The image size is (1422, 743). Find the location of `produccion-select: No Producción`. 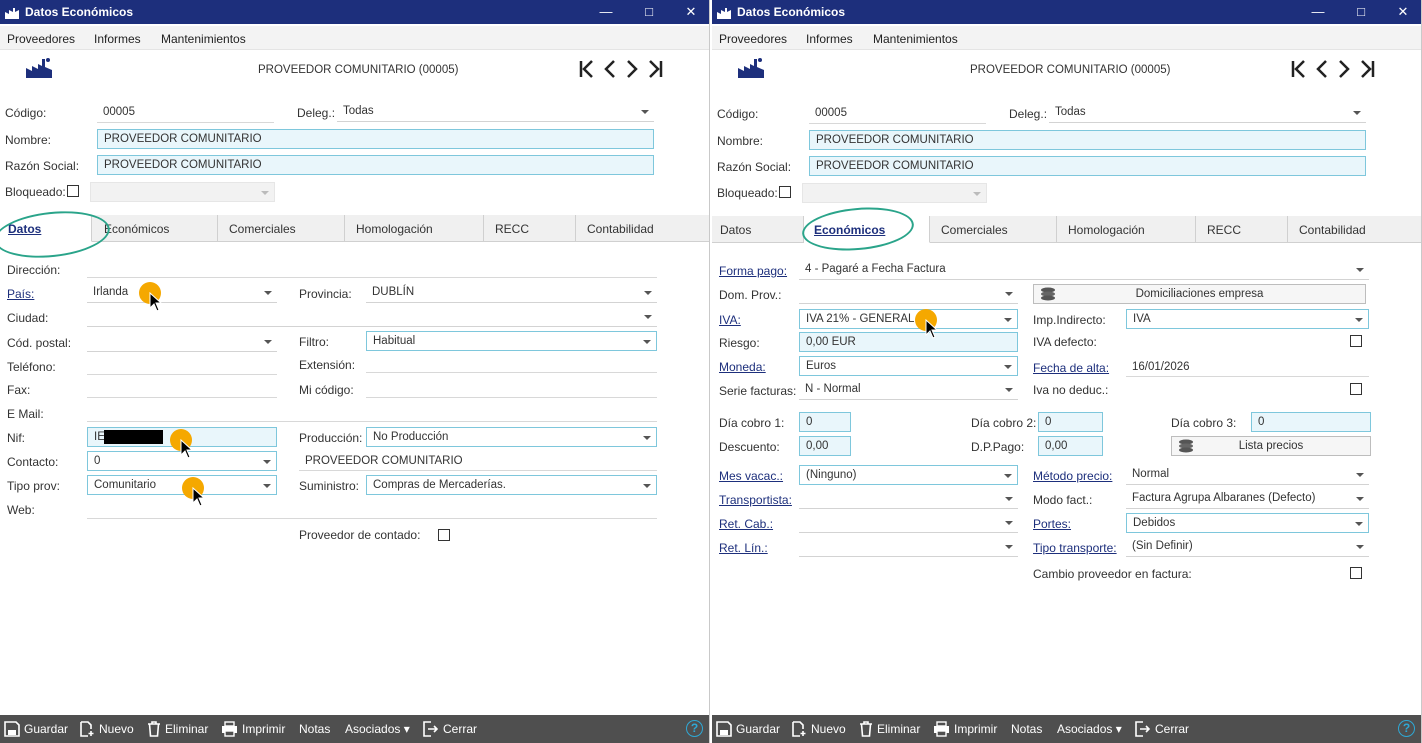

produccion-select: No Producción is located at coordinates (511, 437).